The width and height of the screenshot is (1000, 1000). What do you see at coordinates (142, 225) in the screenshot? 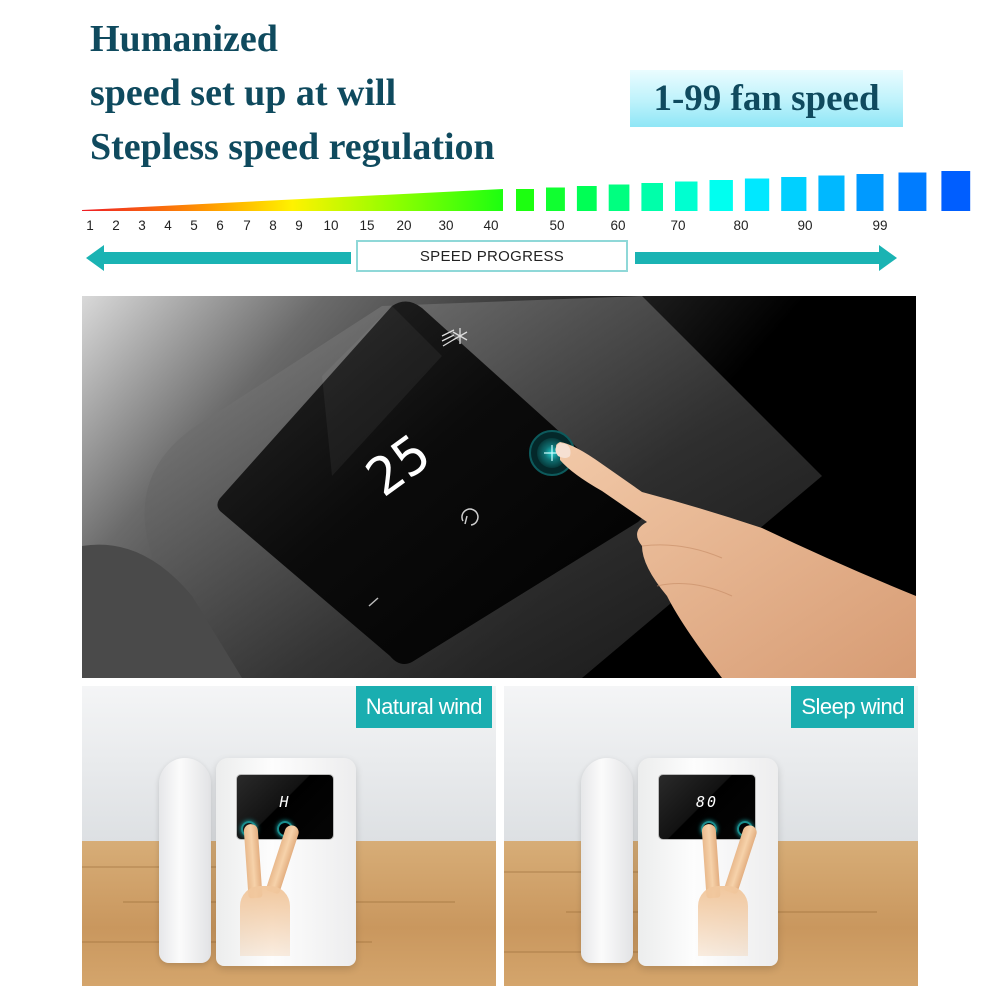
I see `speed-tick-label: 3` at bounding box center [142, 225].